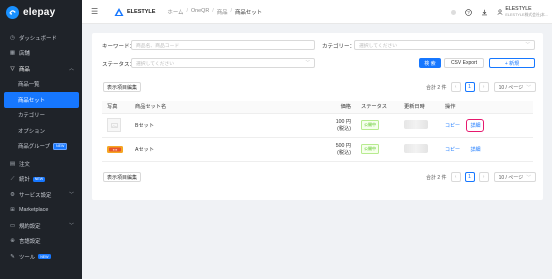  What do you see at coordinates (98, 11) in the screenshot?
I see `menu-toggle-icon: ☰` at bounding box center [98, 11].